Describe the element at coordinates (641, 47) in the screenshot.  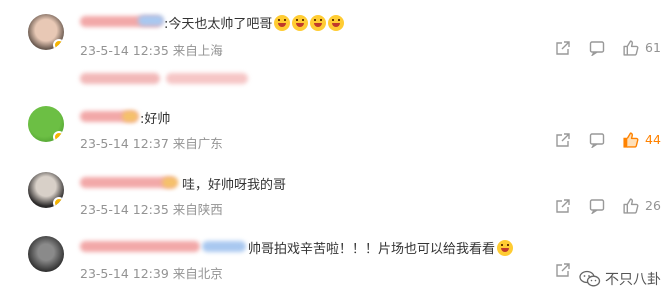
I see `like-button: 61` at that location.